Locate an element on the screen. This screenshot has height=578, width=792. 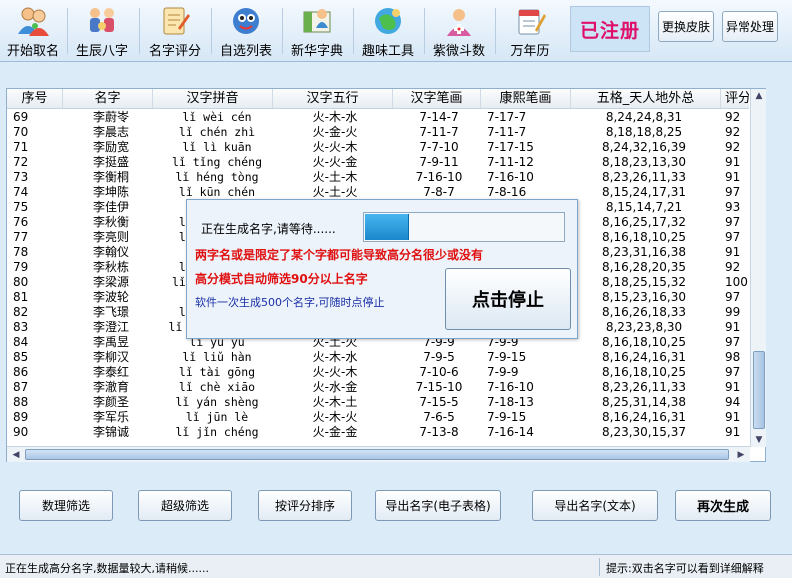
table-cell: 69 is located at coordinates (21, 117).